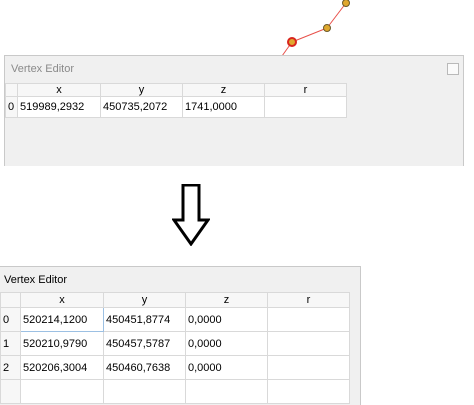 The image size is (474, 405). What do you see at coordinates (10, 367) in the screenshot?
I see `row-header: 2` at bounding box center [10, 367].